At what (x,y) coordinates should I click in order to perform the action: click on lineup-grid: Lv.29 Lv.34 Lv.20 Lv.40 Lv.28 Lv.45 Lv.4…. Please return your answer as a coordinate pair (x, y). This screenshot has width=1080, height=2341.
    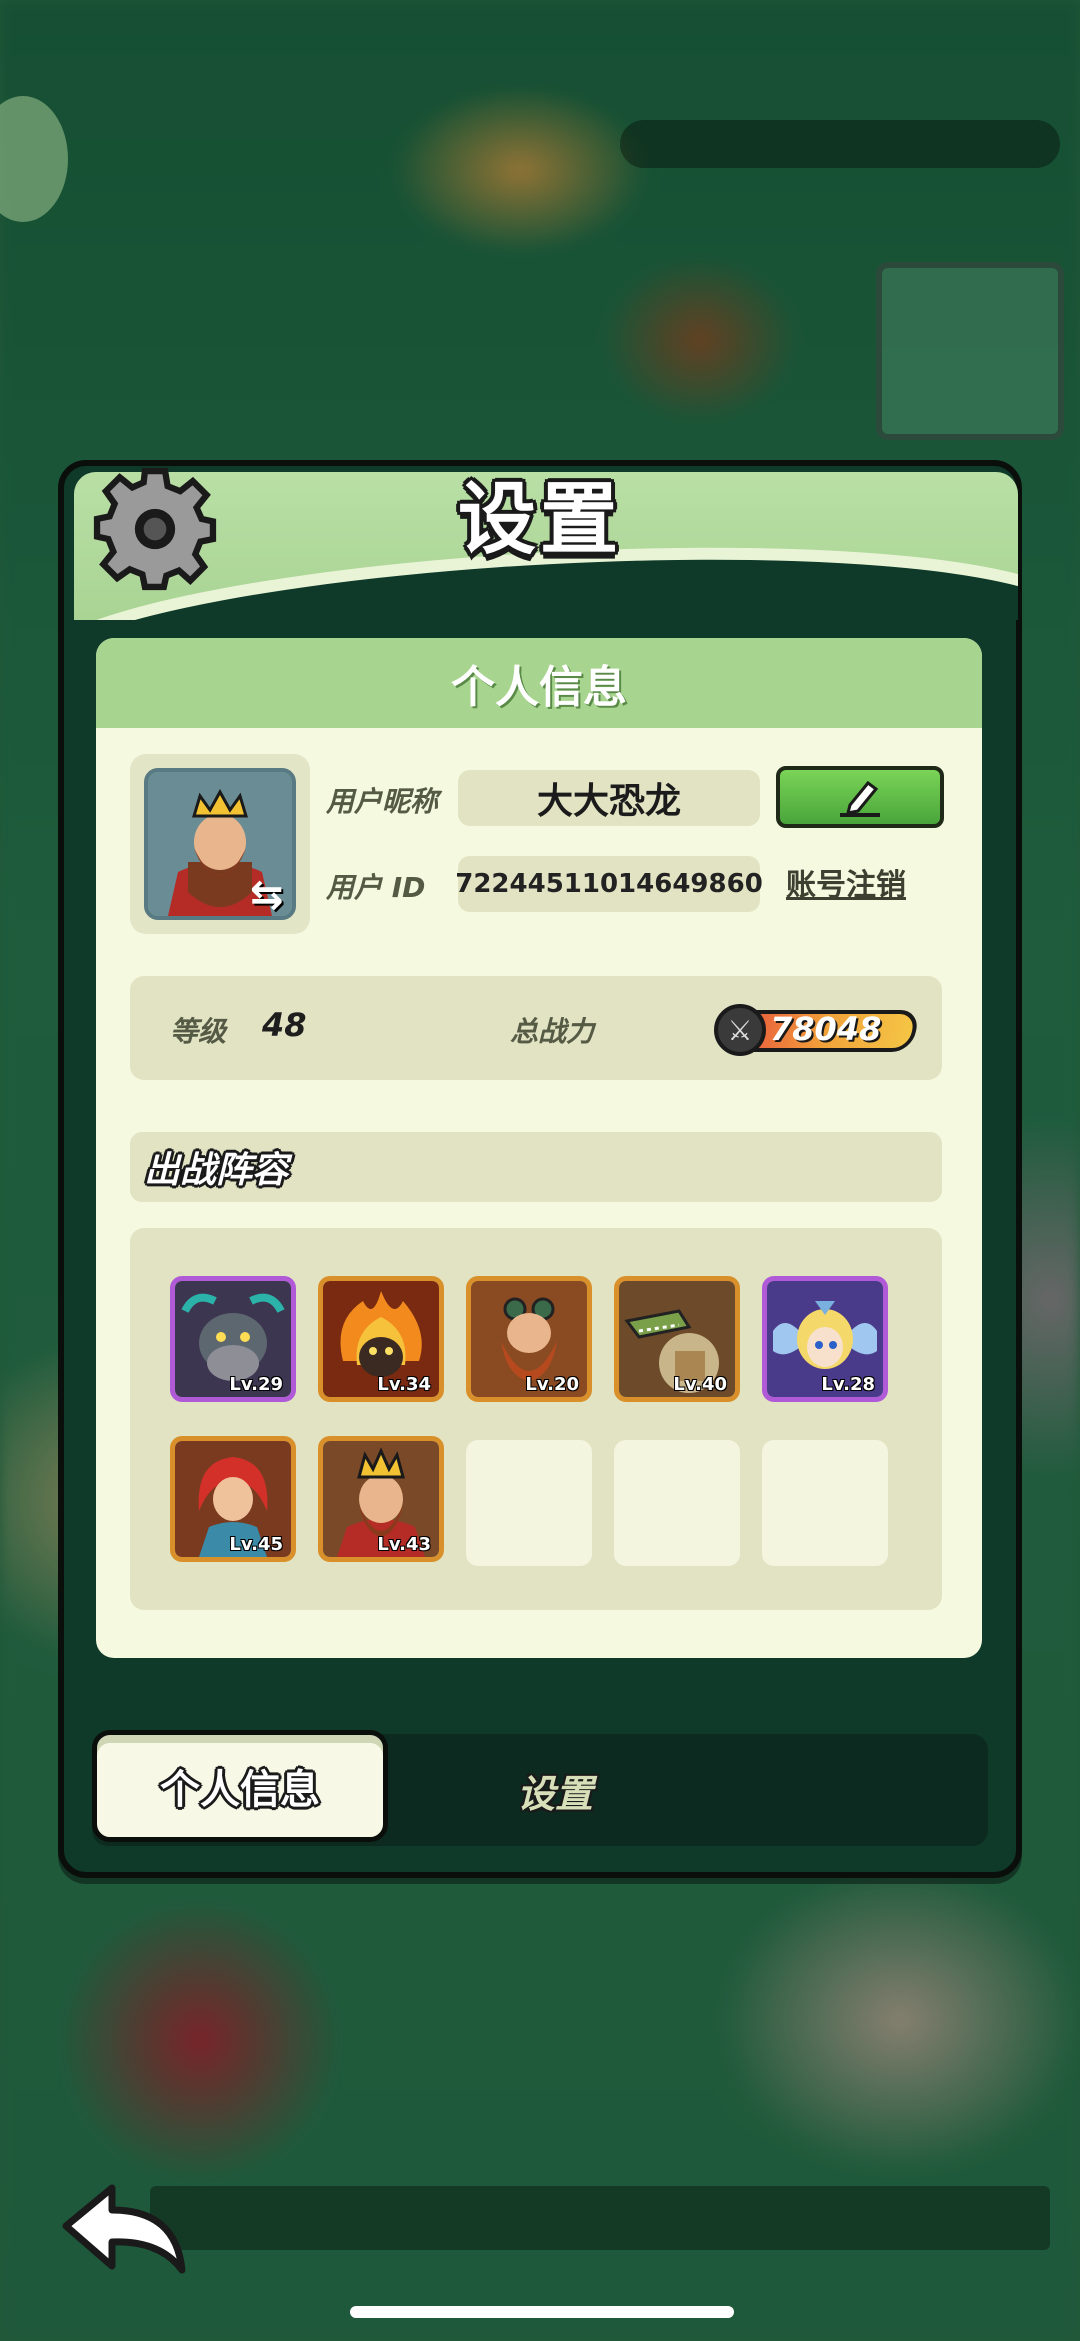
    Looking at the image, I should click on (536, 1419).